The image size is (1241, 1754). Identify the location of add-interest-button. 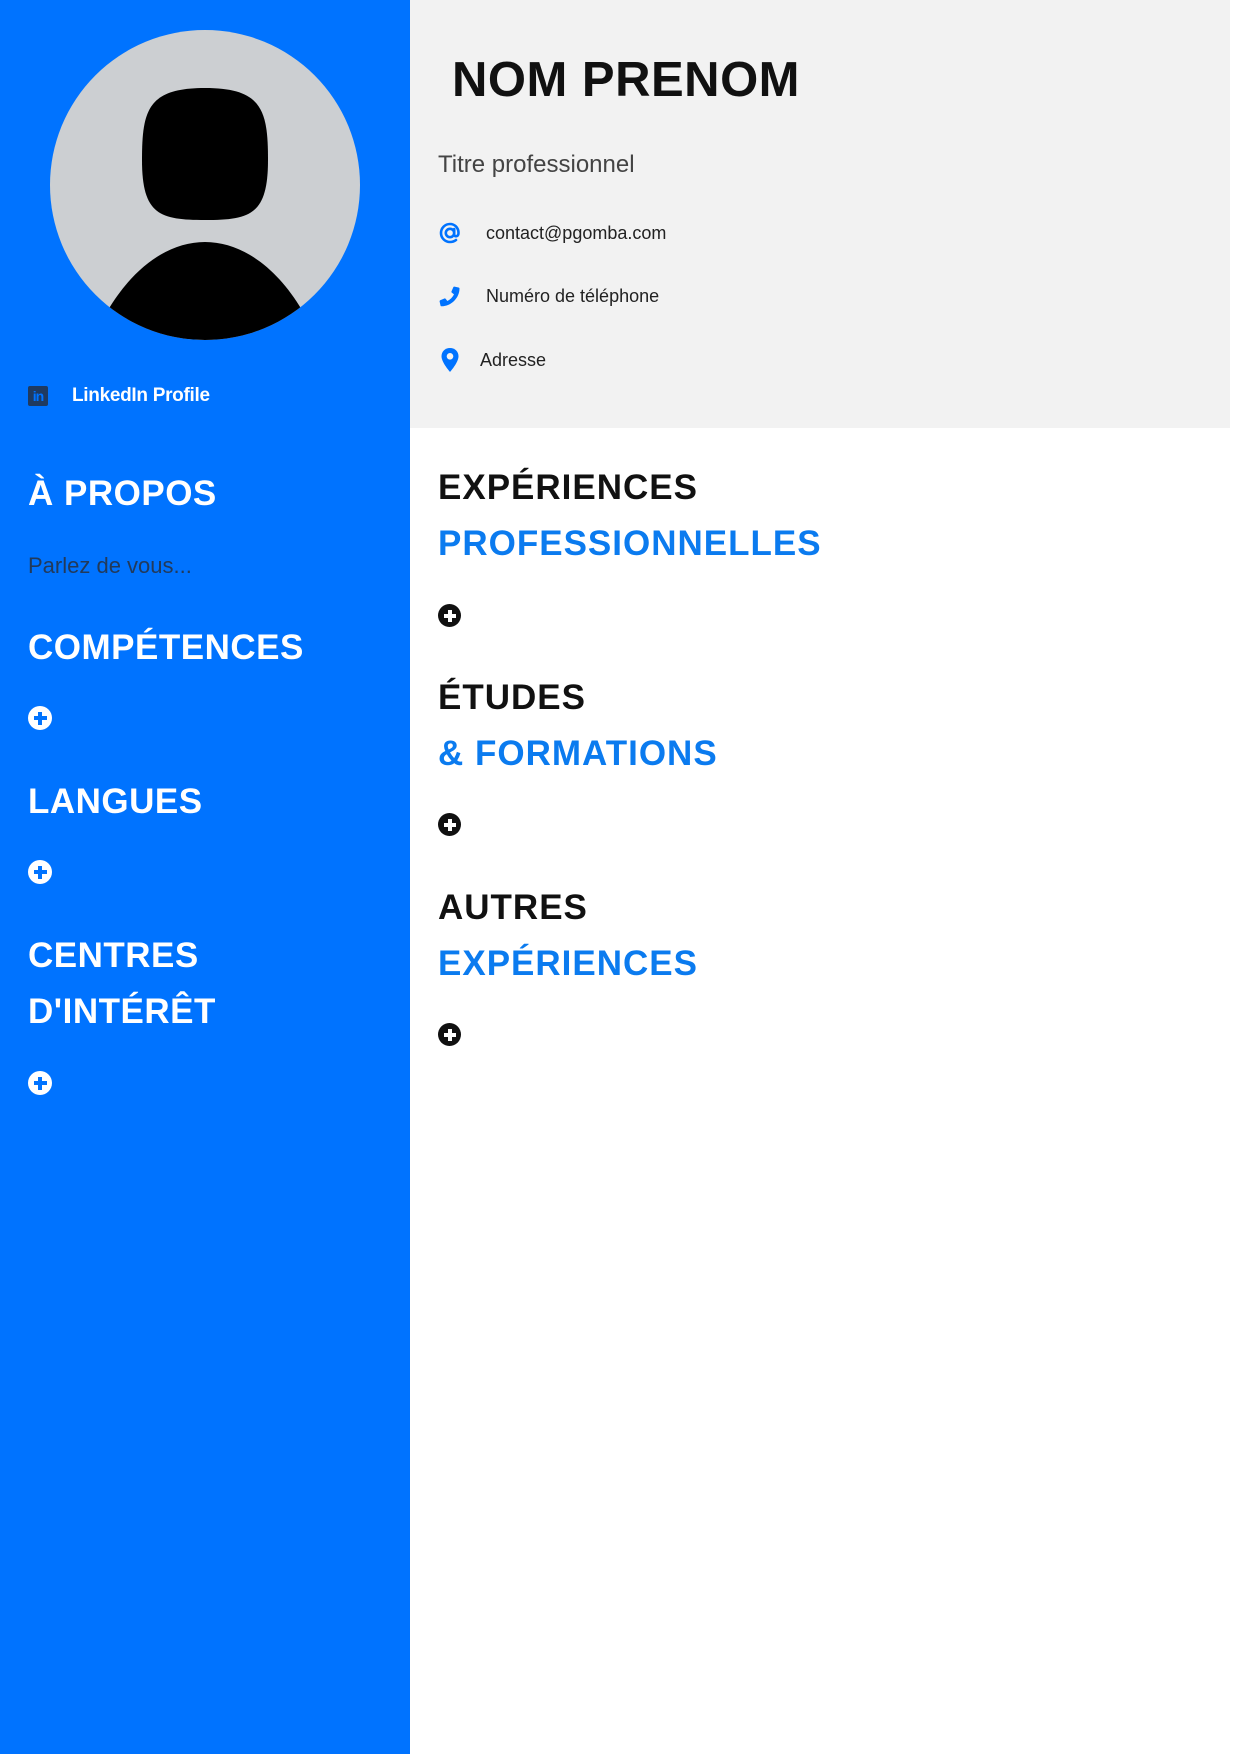
(40, 1083).